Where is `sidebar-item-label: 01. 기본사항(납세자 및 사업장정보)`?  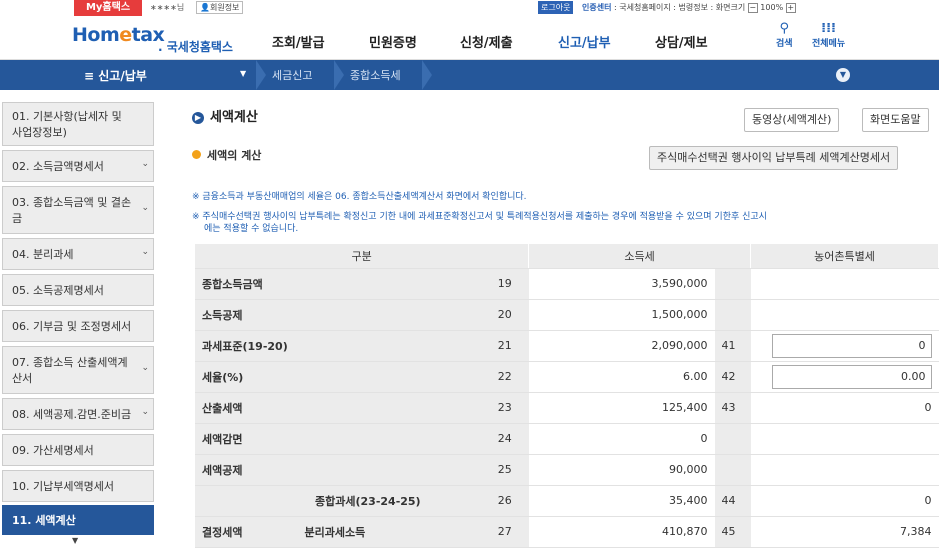
sidebar-item-label: 01. 기본사항(납세자 및 사업장정보) is located at coordinates (67, 124).